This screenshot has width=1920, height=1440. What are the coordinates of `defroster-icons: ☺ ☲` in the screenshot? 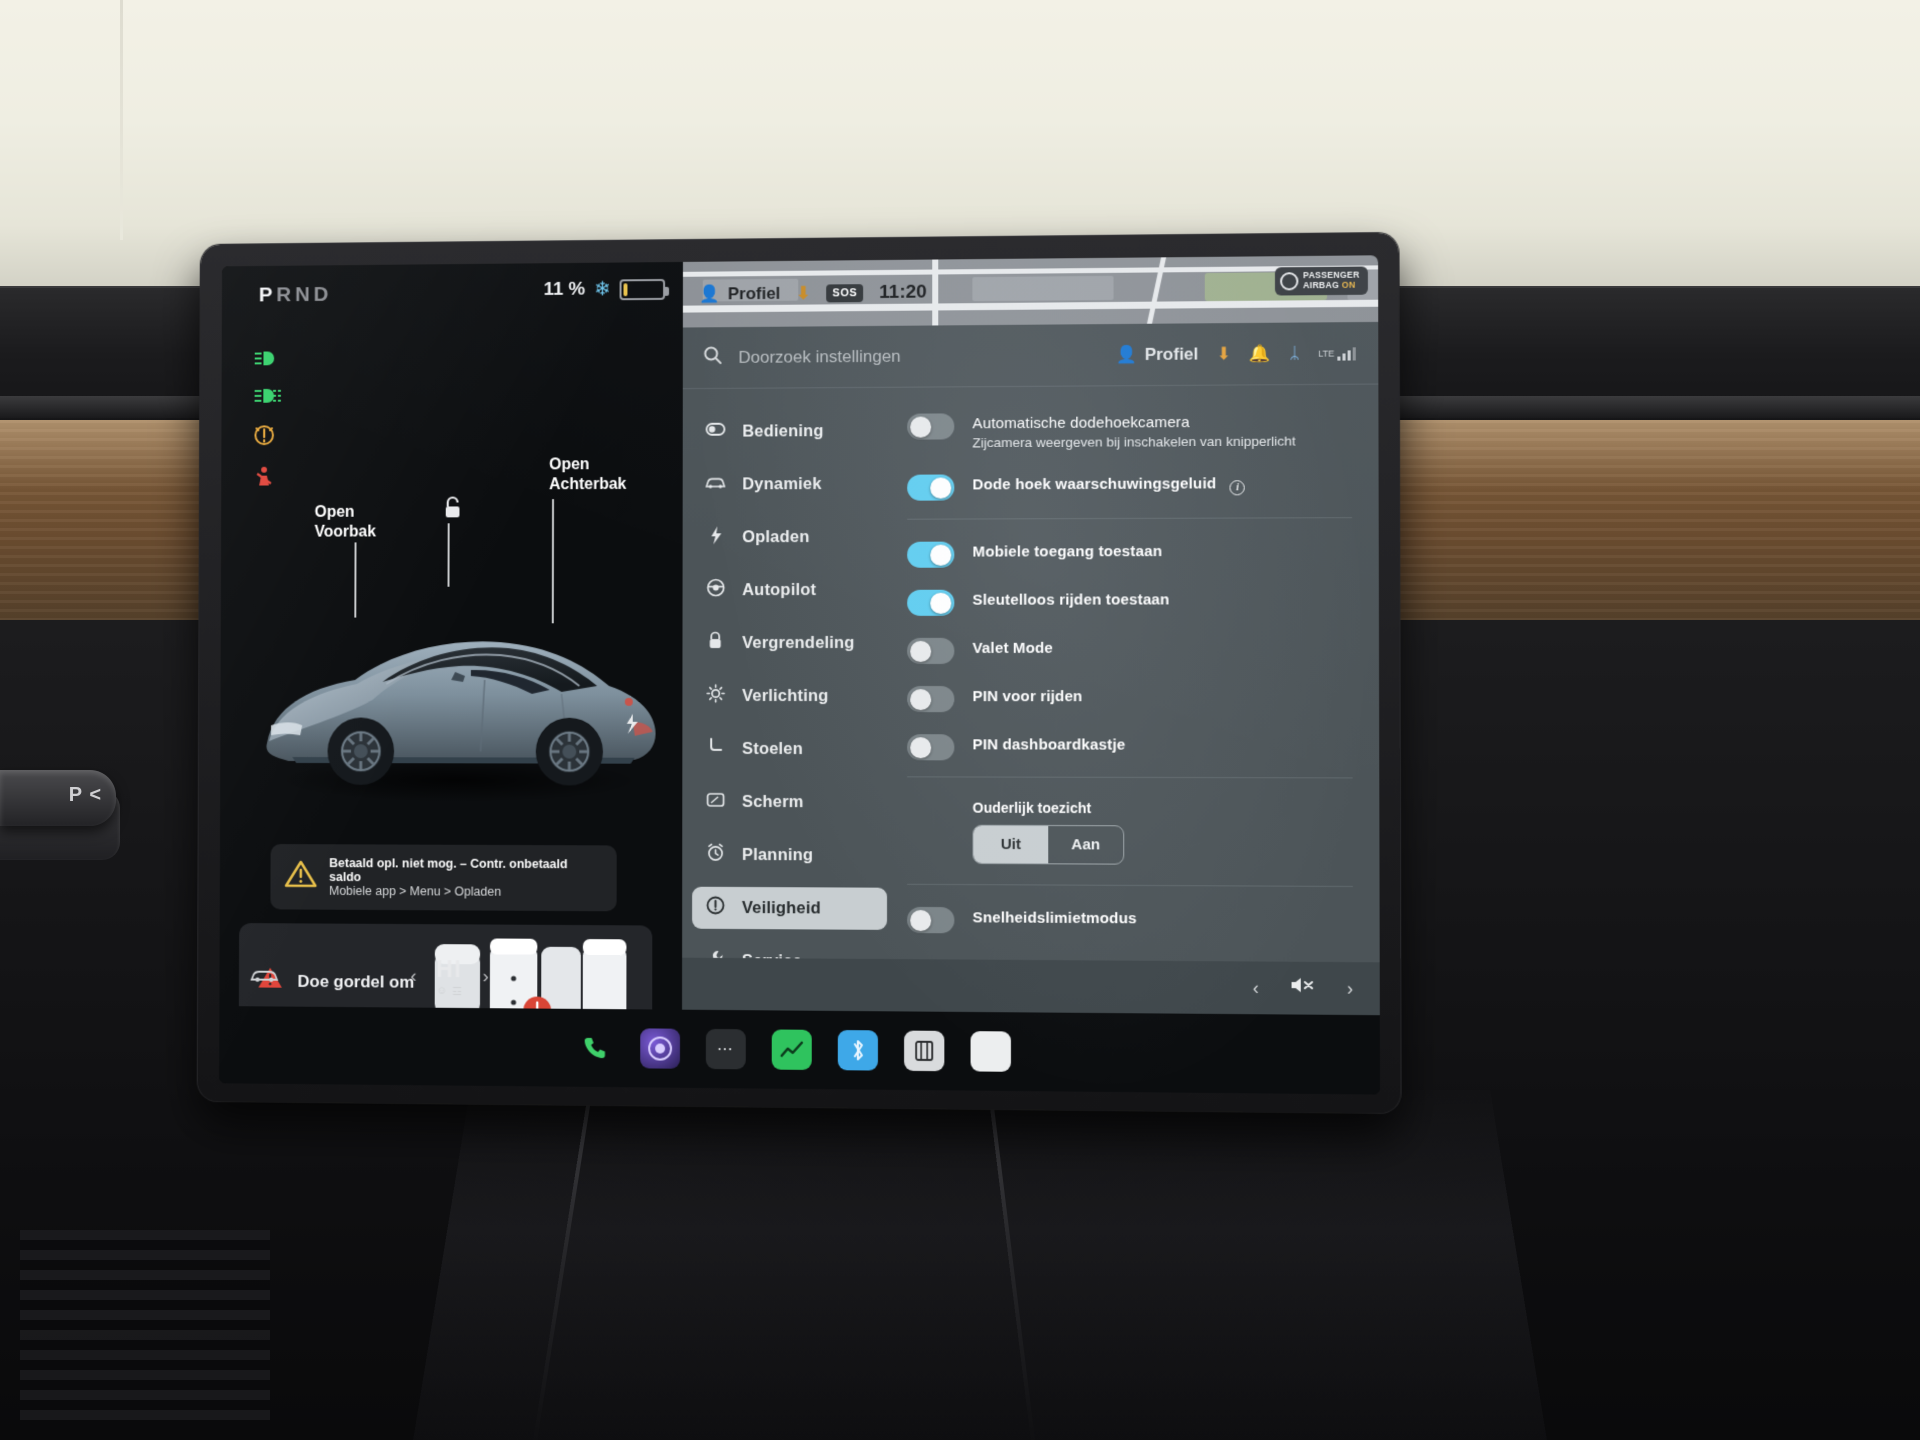 It's located at (449, 991).